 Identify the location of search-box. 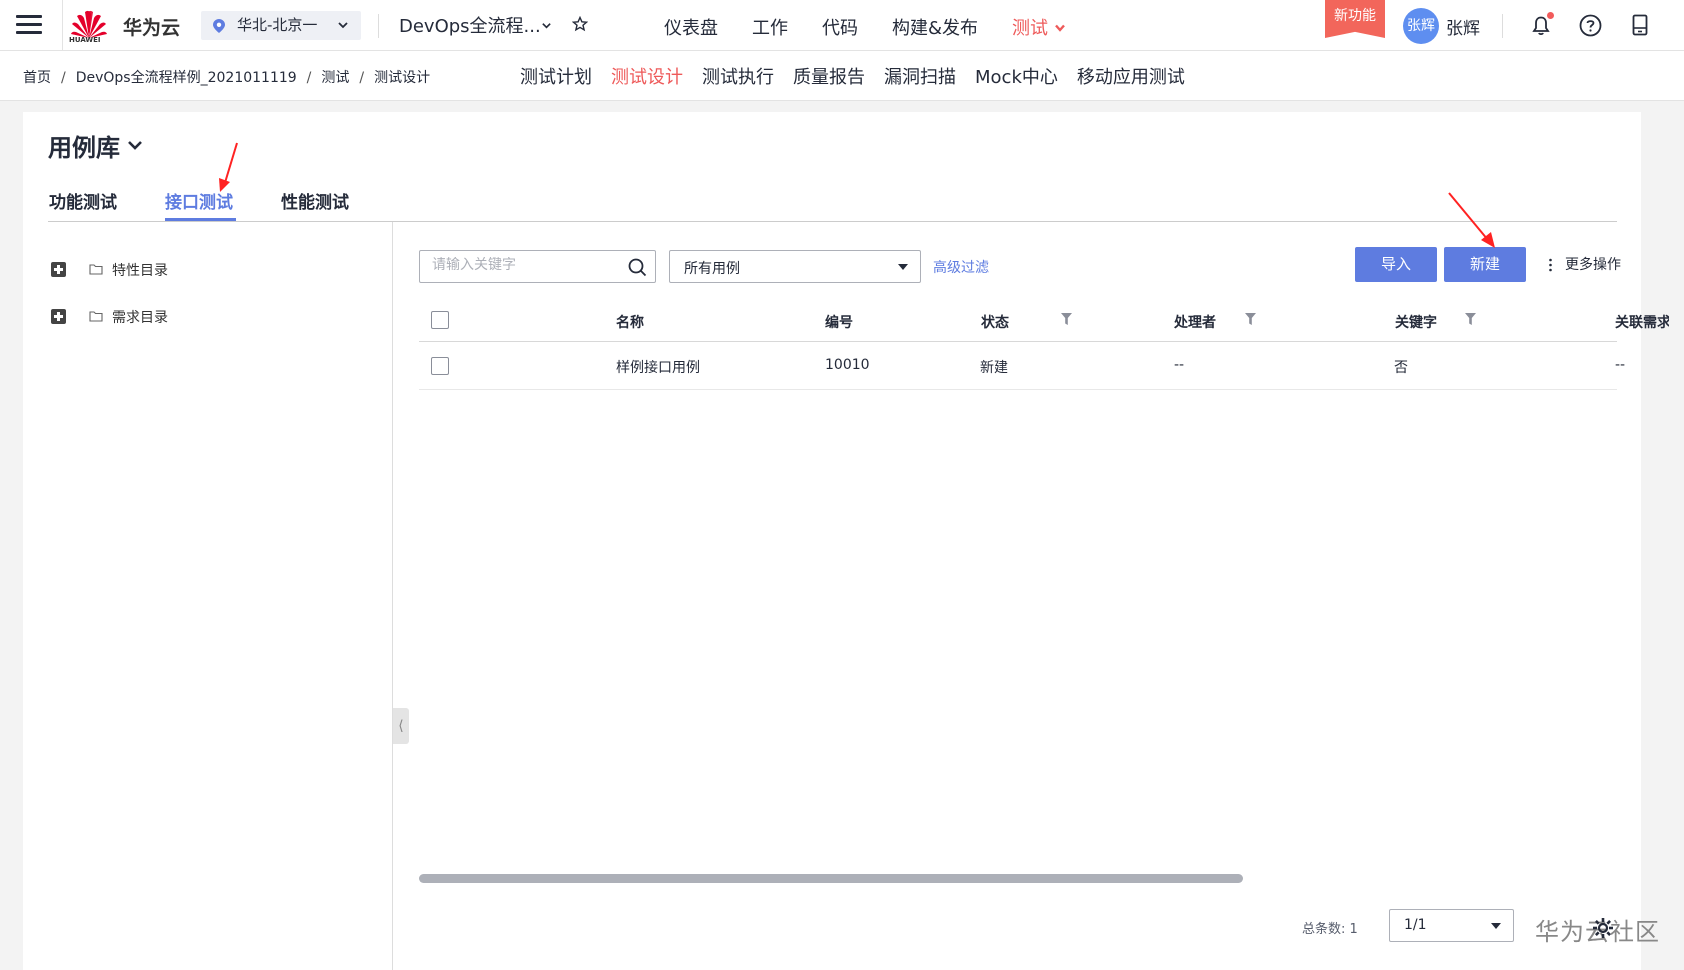
(537, 266).